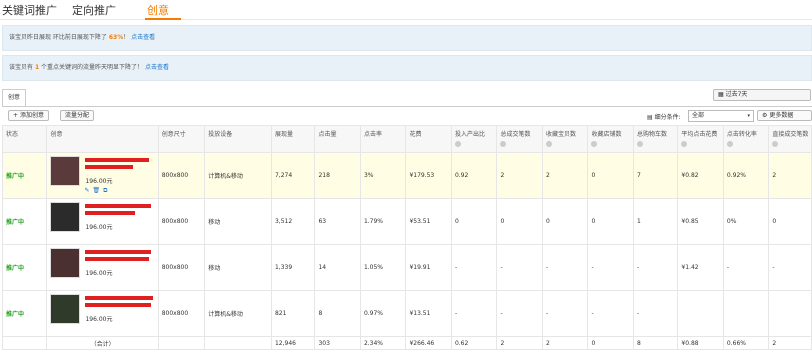 Image resolution: width=812 pixels, height=350 pixels. Describe the element at coordinates (337, 221) in the screenshot. I see `clicks-cell: 63` at that location.